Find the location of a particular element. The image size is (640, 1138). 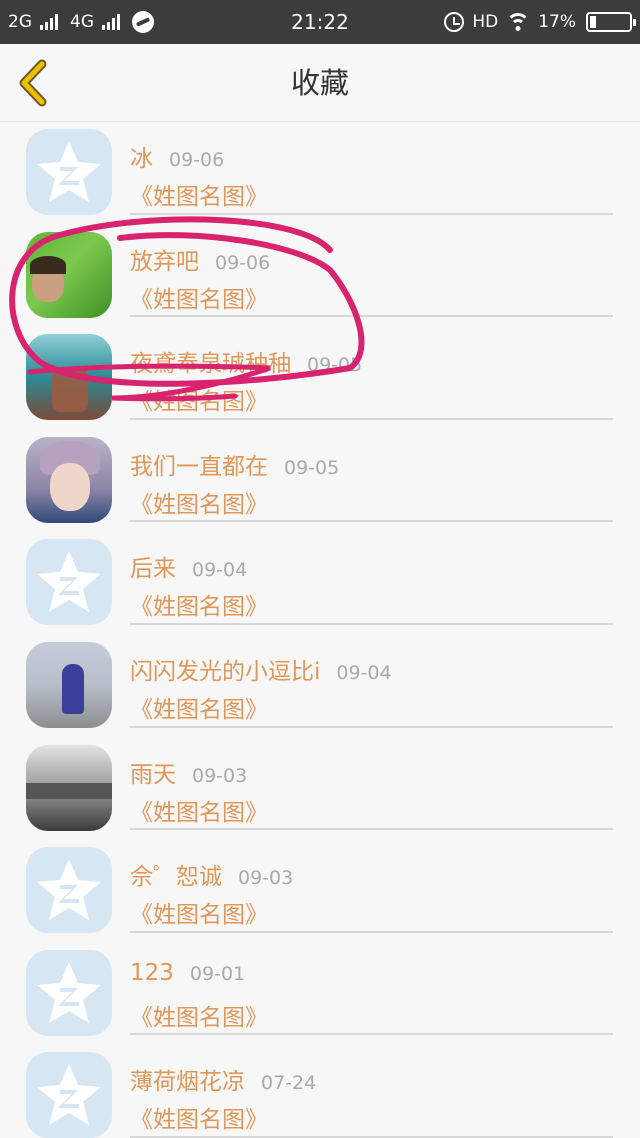

name-row: 我们一直都在 09-05 is located at coordinates (235, 463).